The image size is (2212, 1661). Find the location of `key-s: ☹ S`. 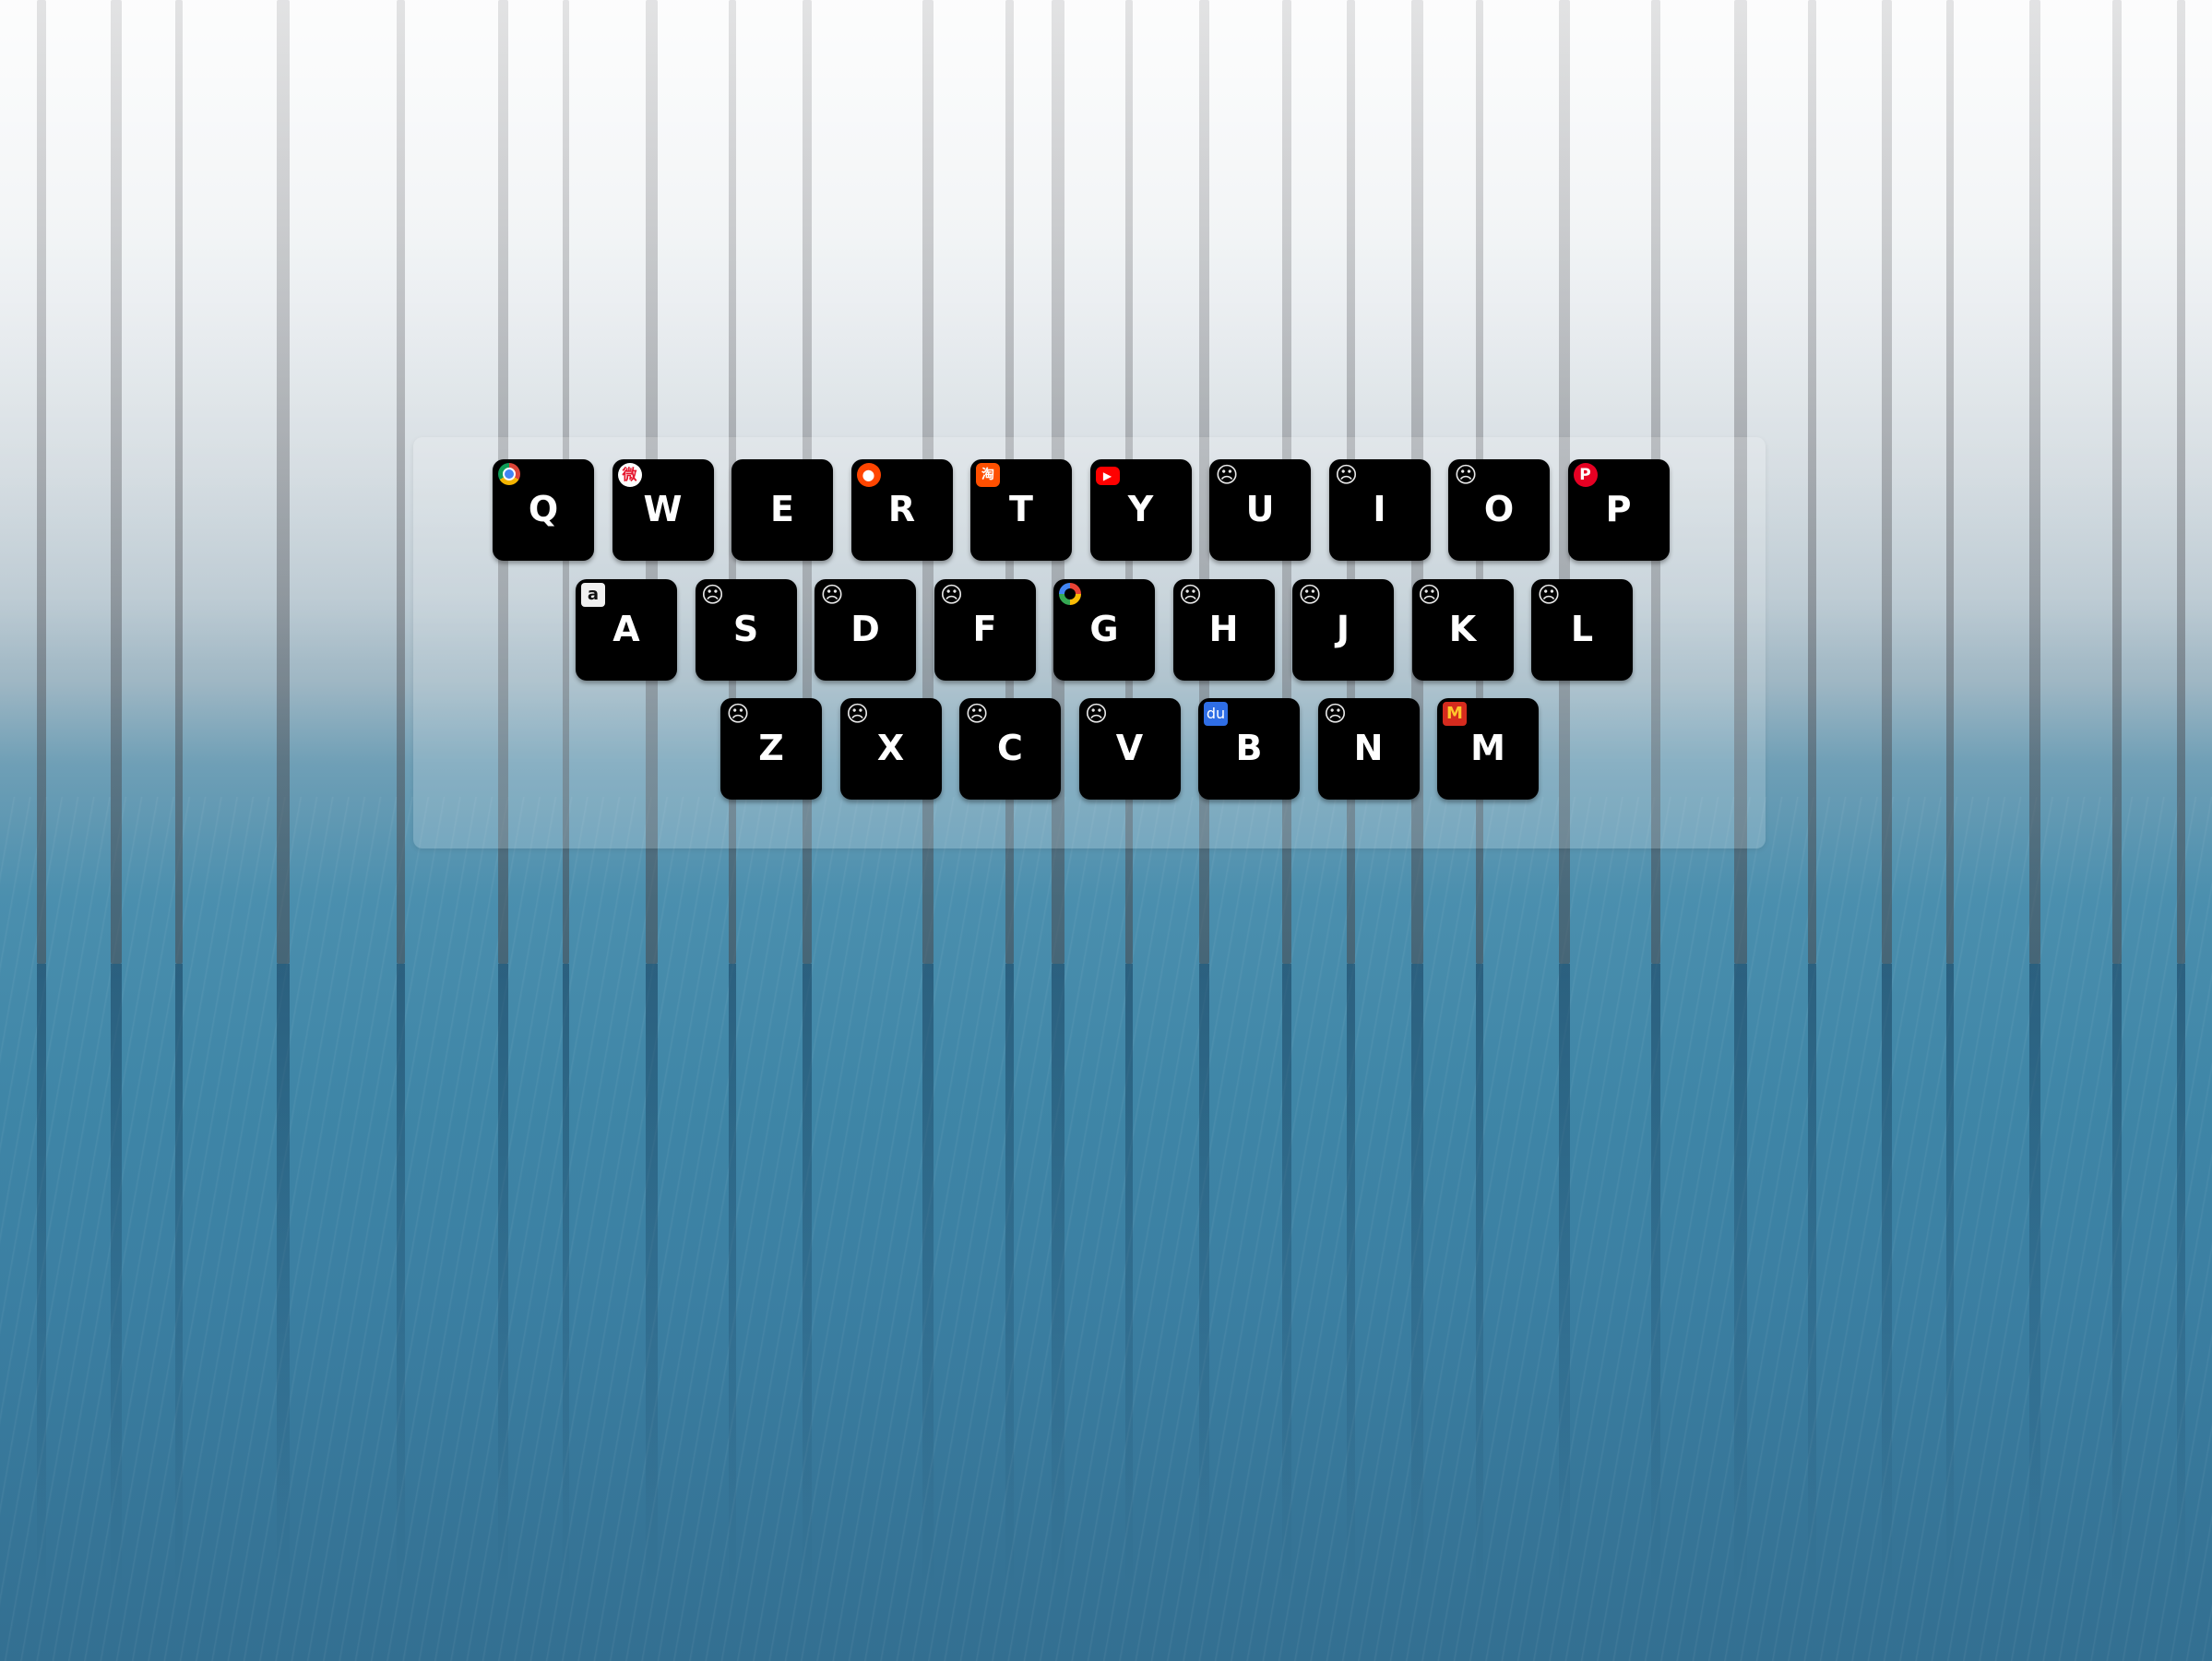

key-s: ☹ S is located at coordinates (746, 630).